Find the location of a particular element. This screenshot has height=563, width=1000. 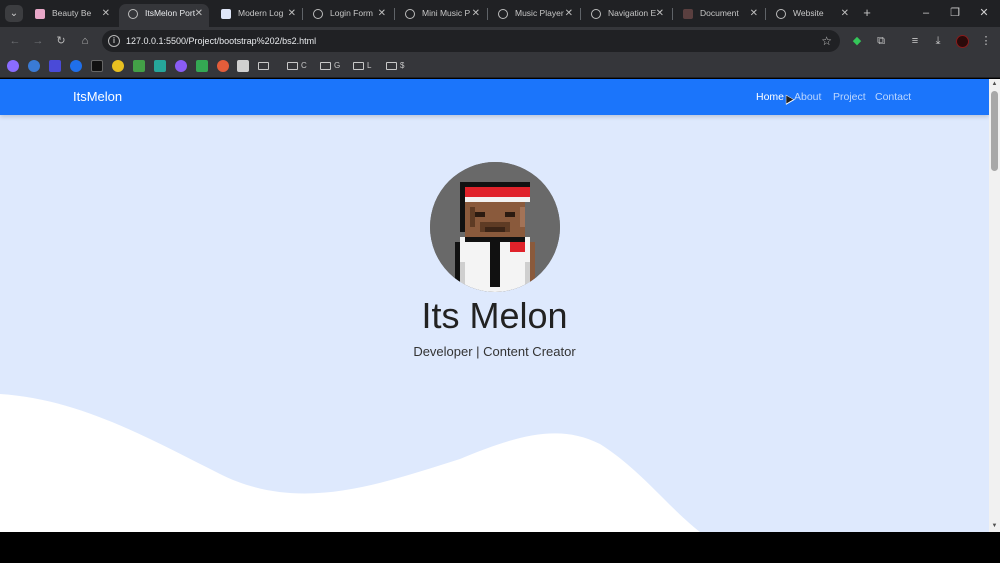

tab-document: Document ✕ is located at coordinates (719, 15).